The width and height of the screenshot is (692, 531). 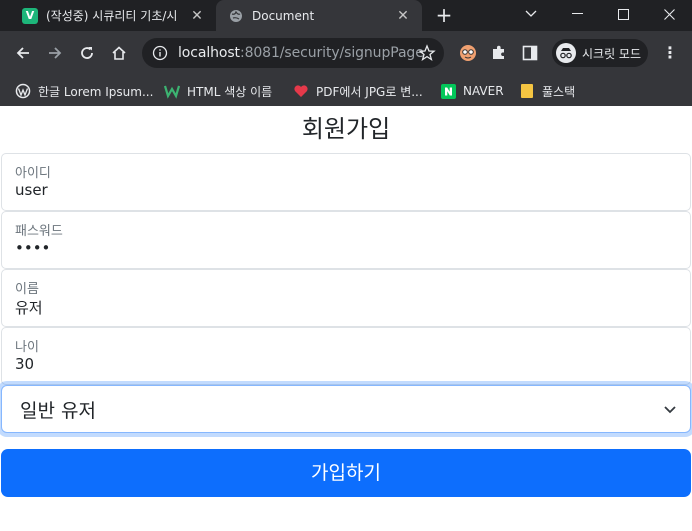 I want to click on url-path: :8081/security/signupPage, so click(x=331, y=53).